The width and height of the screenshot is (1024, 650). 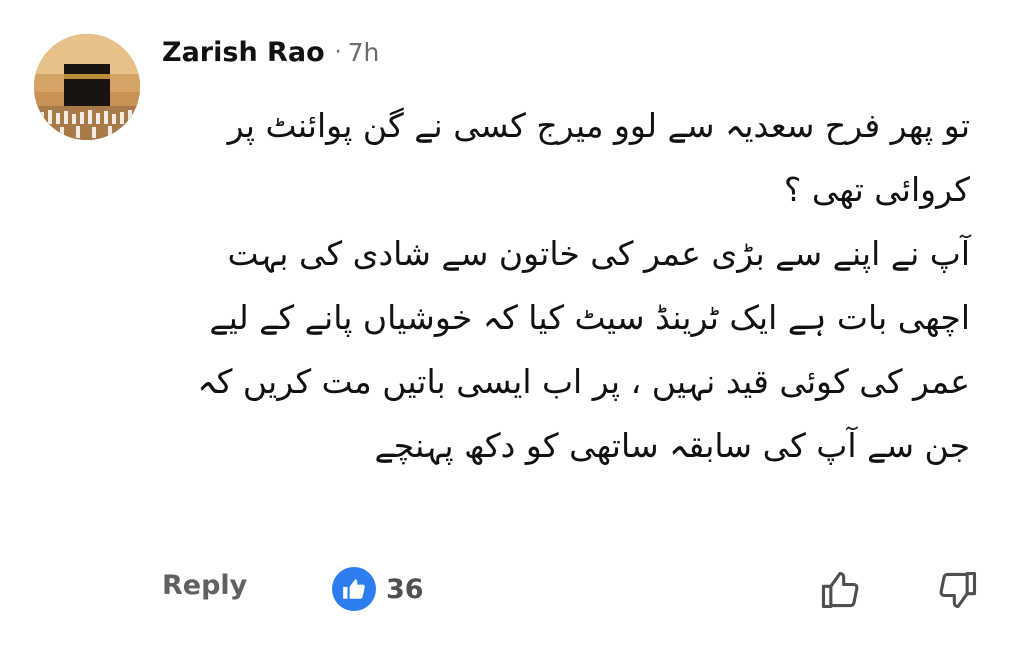 What do you see at coordinates (364, 52) in the screenshot?
I see `comment-timestamp: 7h` at bounding box center [364, 52].